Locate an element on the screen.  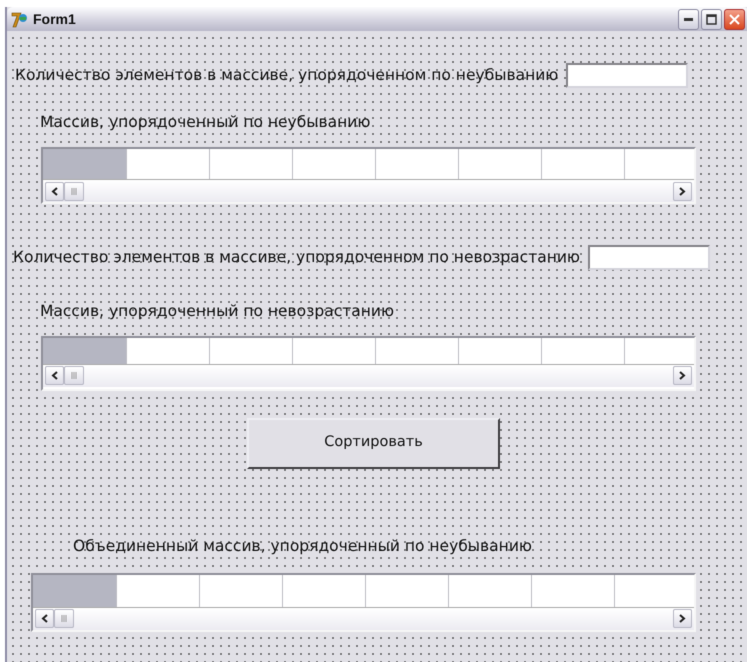
grid-caption: Массив, упорядоченный по невозрастанию is located at coordinates (217, 311).